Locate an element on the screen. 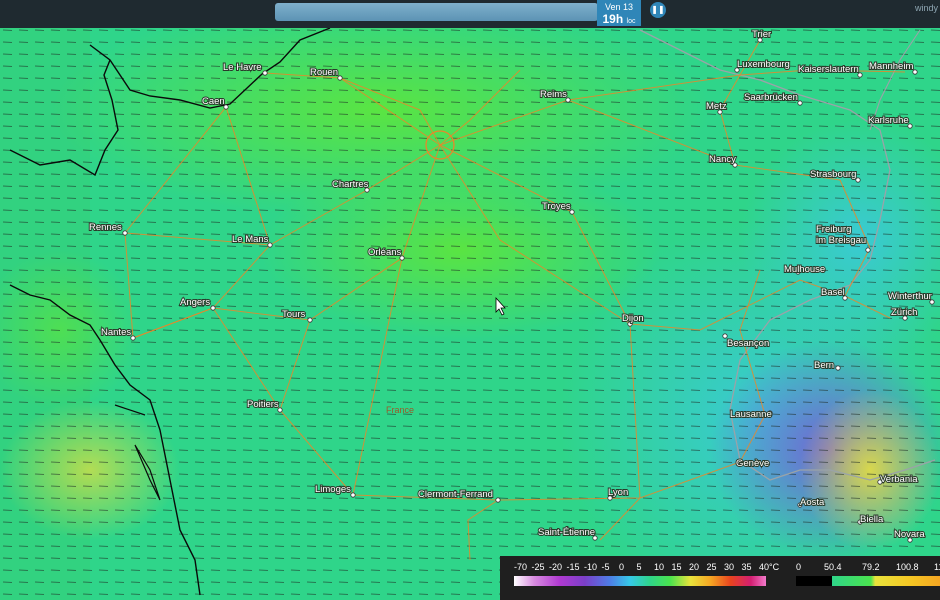  temperature-tick: -25 is located at coordinates (538, 567).